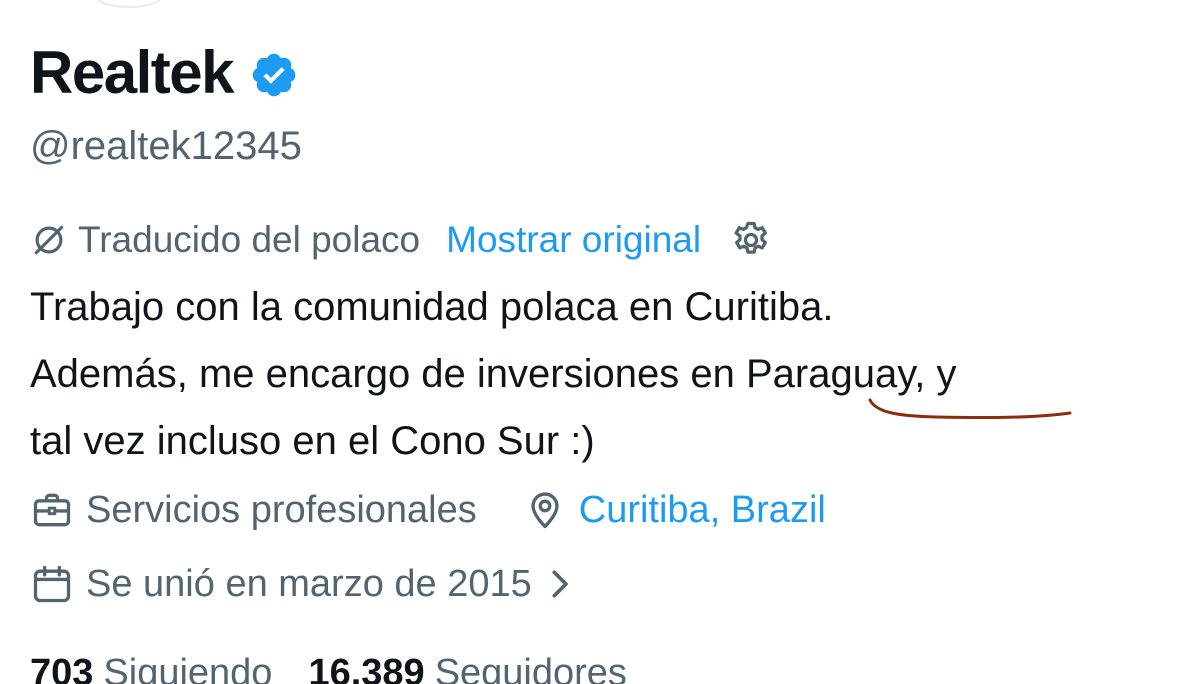  What do you see at coordinates (545, 510) in the screenshot?
I see `location-pin-icon` at bounding box center [545, 510].